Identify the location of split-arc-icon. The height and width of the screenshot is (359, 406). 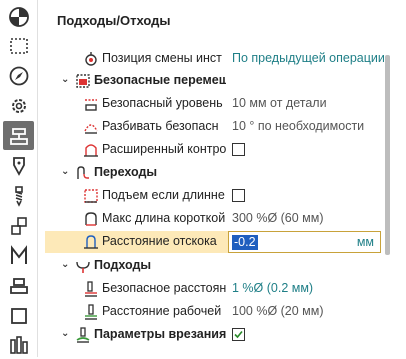
(91, 127).